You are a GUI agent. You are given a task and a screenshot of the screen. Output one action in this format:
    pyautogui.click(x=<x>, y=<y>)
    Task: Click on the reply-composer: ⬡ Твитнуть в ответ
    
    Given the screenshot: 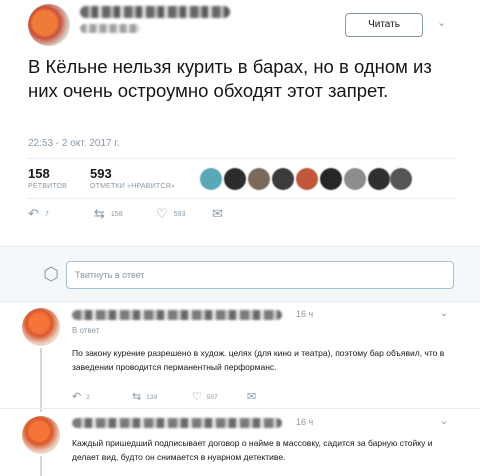 What is the action you would take?
    pyautogui.click(x=240, y=274)
    